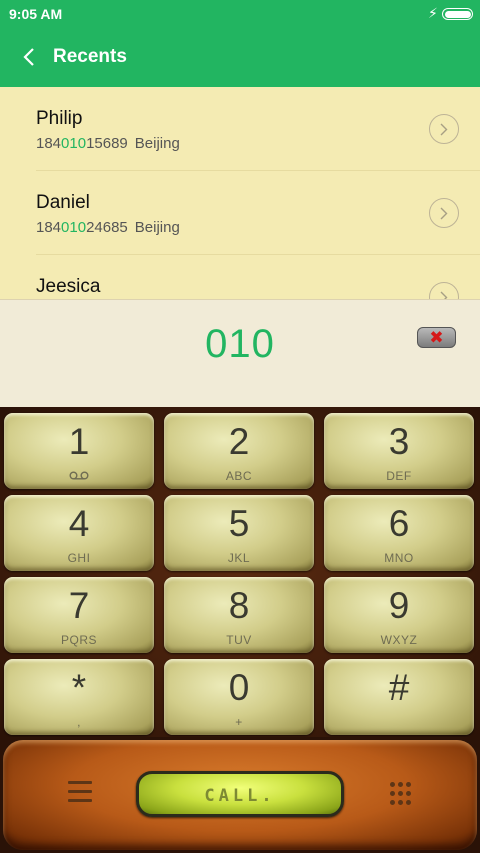 The height and width of the screenshot is (853, 480). What do you see at coordinates (239, 441) in the screenshot?
I see `key-digit: 2` at bounding box center [239, 441].